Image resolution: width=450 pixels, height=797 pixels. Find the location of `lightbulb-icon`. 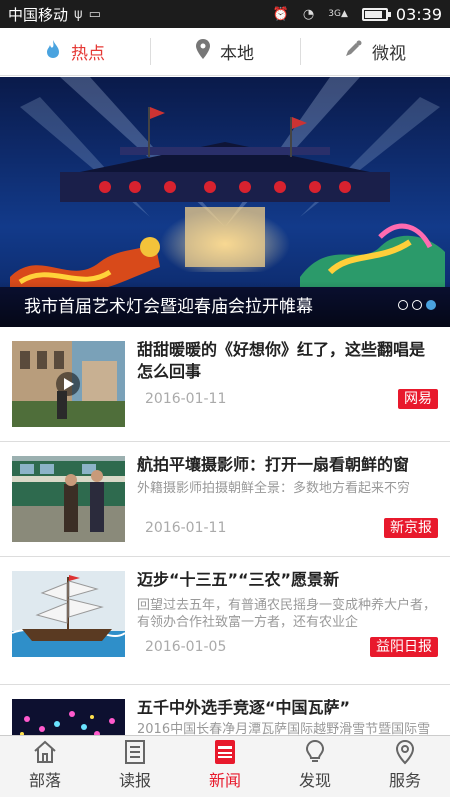

lightbulb-icon is located at coordinates (315, 750).